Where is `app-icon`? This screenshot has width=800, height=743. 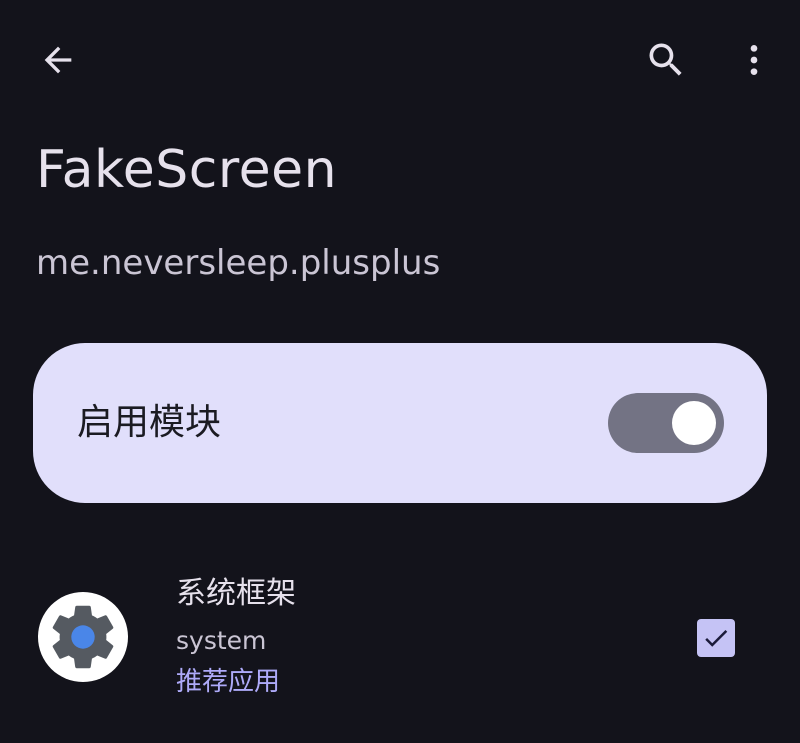
app-icon is located at coordinates (83, 637).